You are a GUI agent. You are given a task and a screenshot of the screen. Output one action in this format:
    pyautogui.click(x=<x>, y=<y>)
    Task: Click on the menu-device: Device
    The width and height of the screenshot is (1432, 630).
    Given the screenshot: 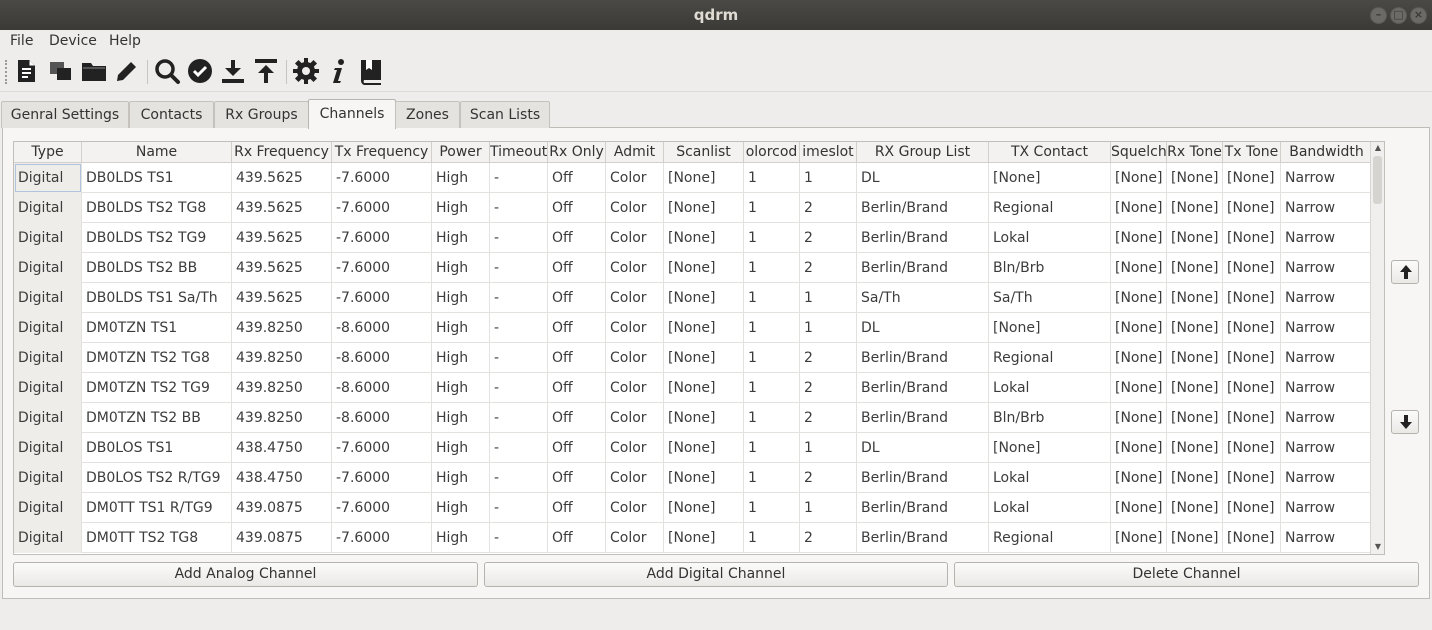 What is the action you would take?
    pyautogui.click(x=73, y=41)
    